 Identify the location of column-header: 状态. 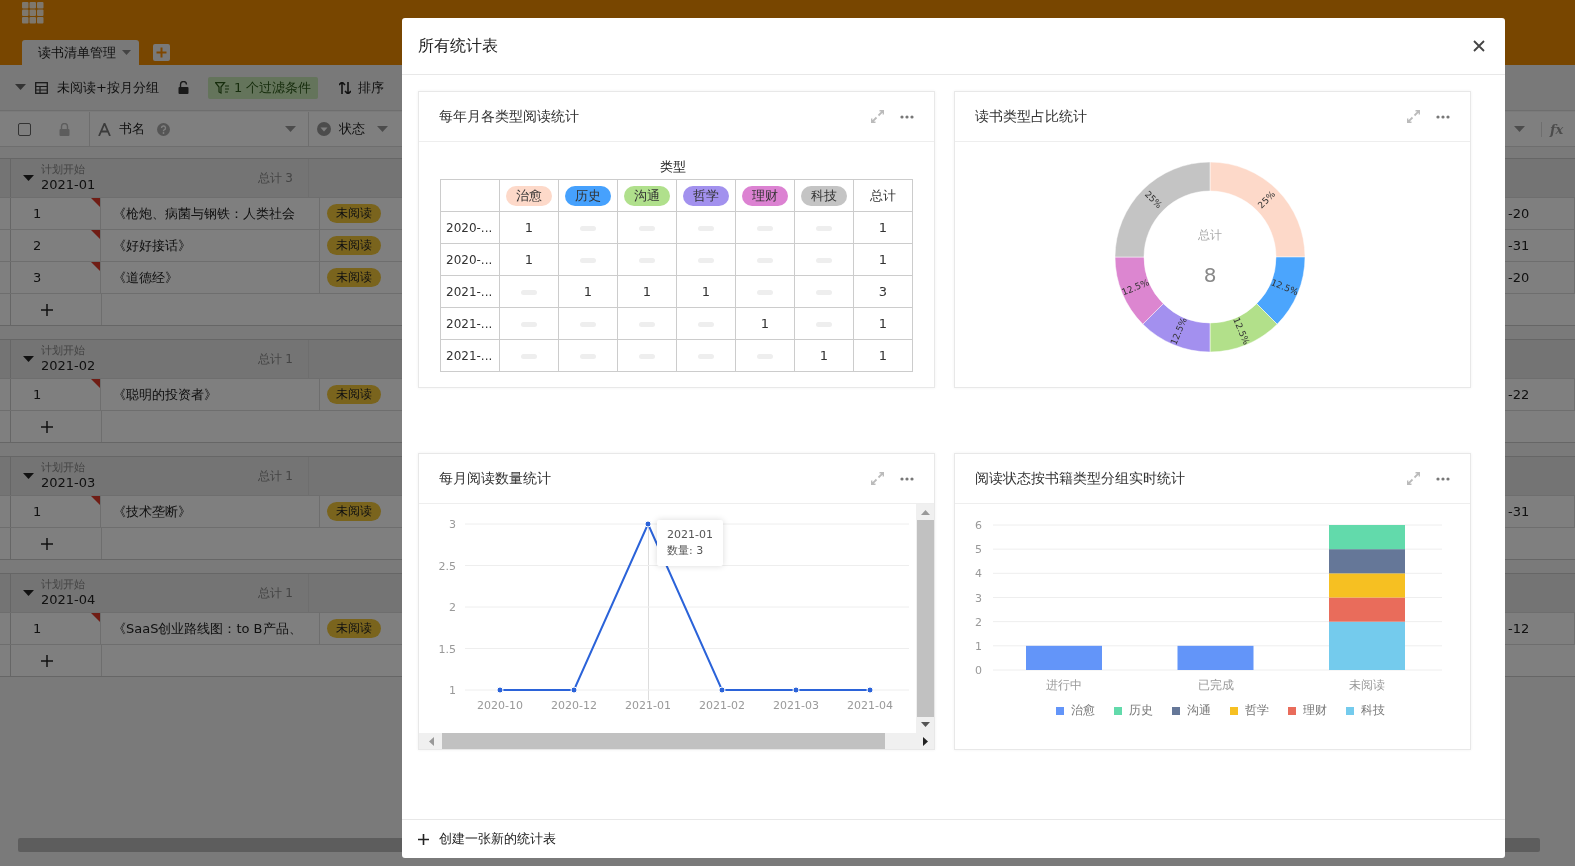
(355, 129).